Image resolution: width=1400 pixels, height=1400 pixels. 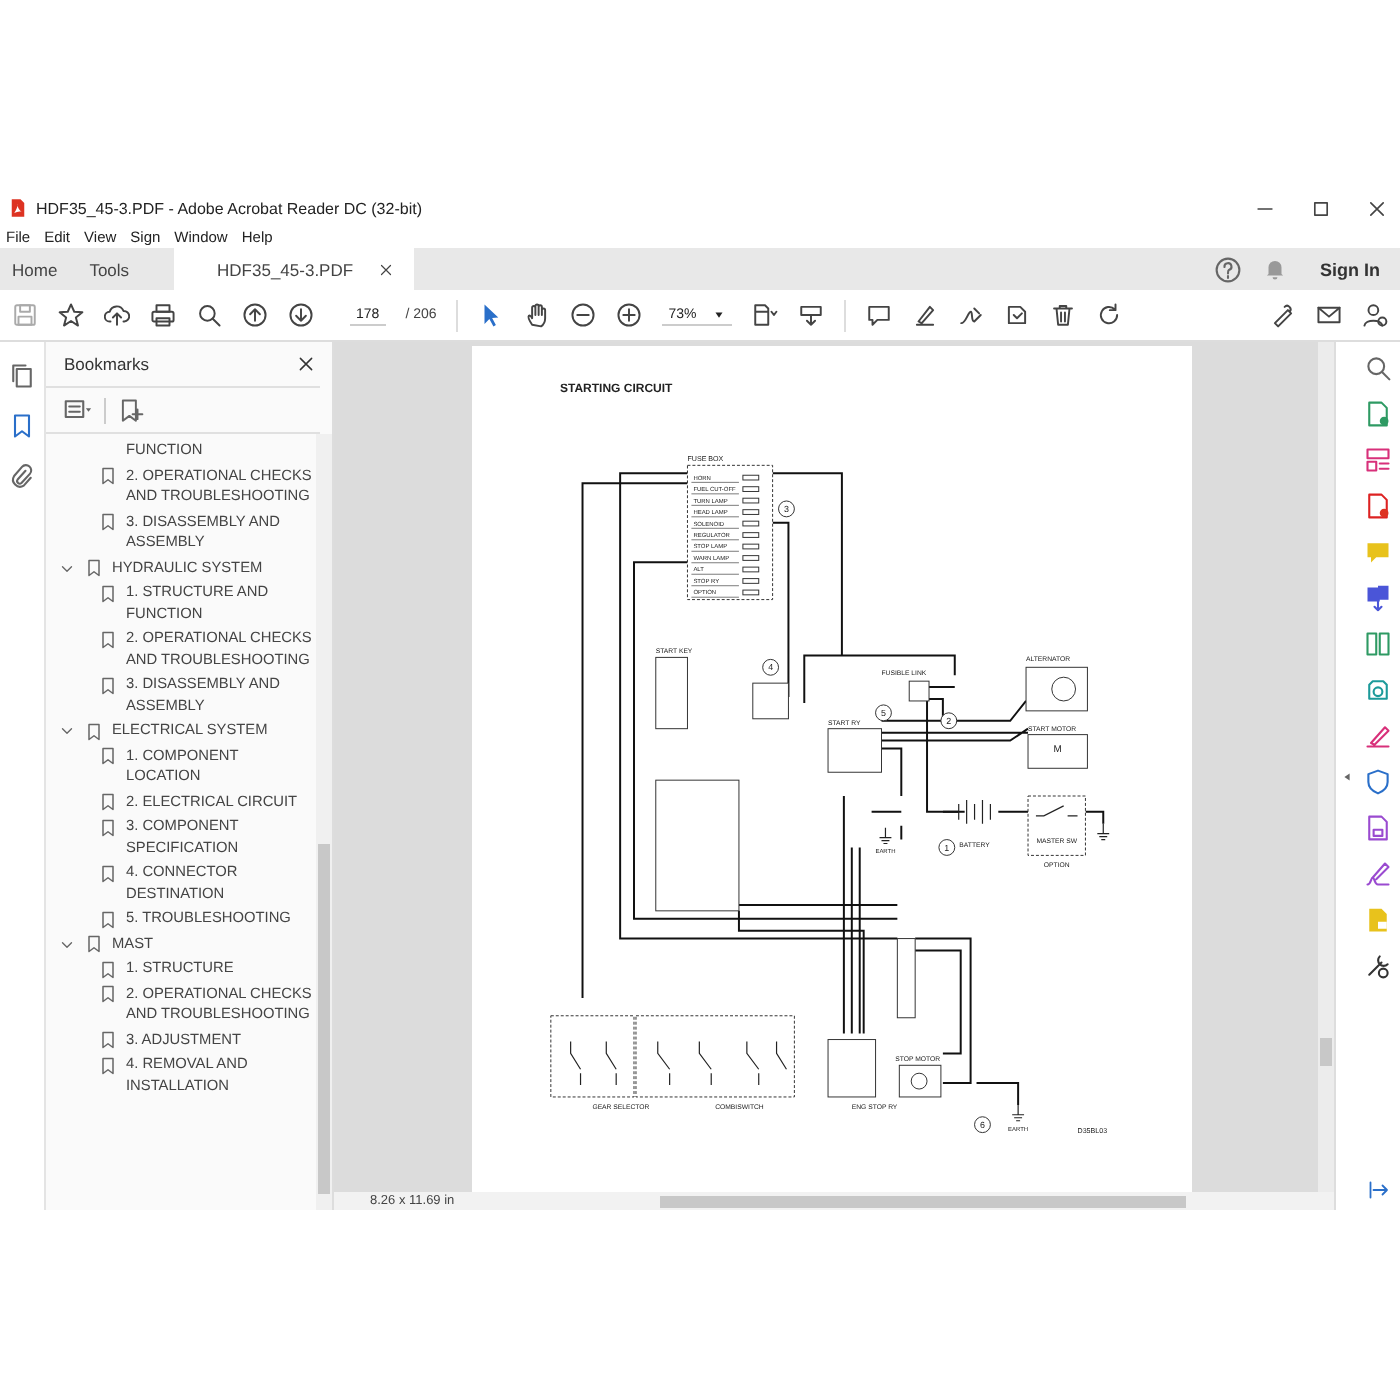 What do you see at coordinates (1057, 811) in the screenshot?
I see `switch-symbol` at bounding box center [1057, 811].